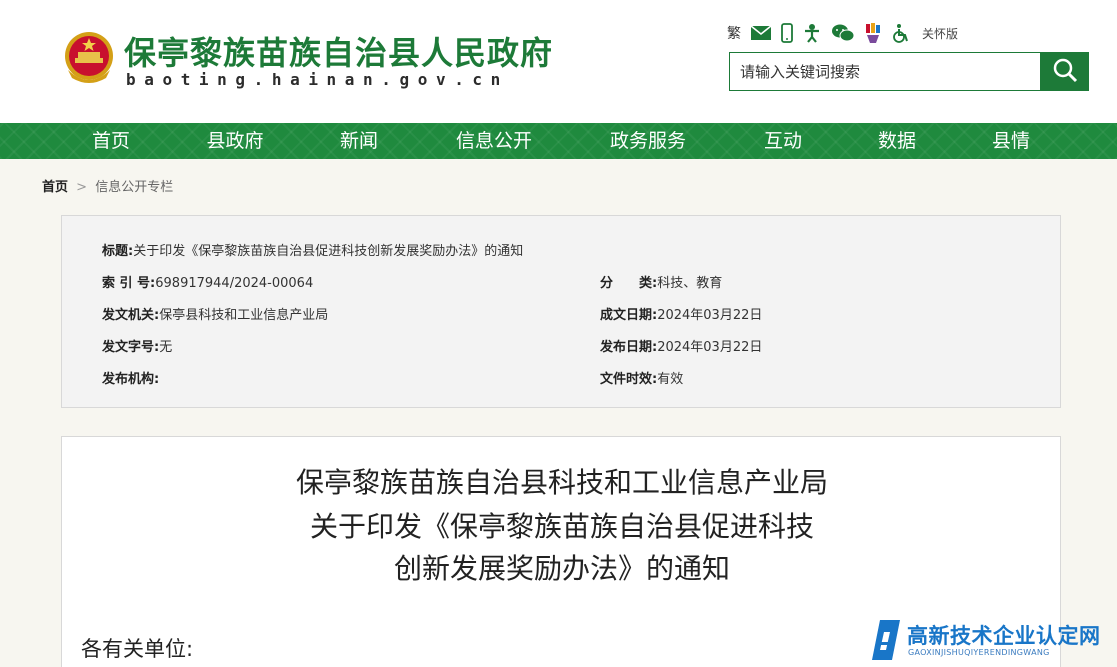 This screenshot has width=1117, height=667. Describe the element at coordinates (940, 33) in the screenshot. I see `care-mode-link: 关怀版` at that location.